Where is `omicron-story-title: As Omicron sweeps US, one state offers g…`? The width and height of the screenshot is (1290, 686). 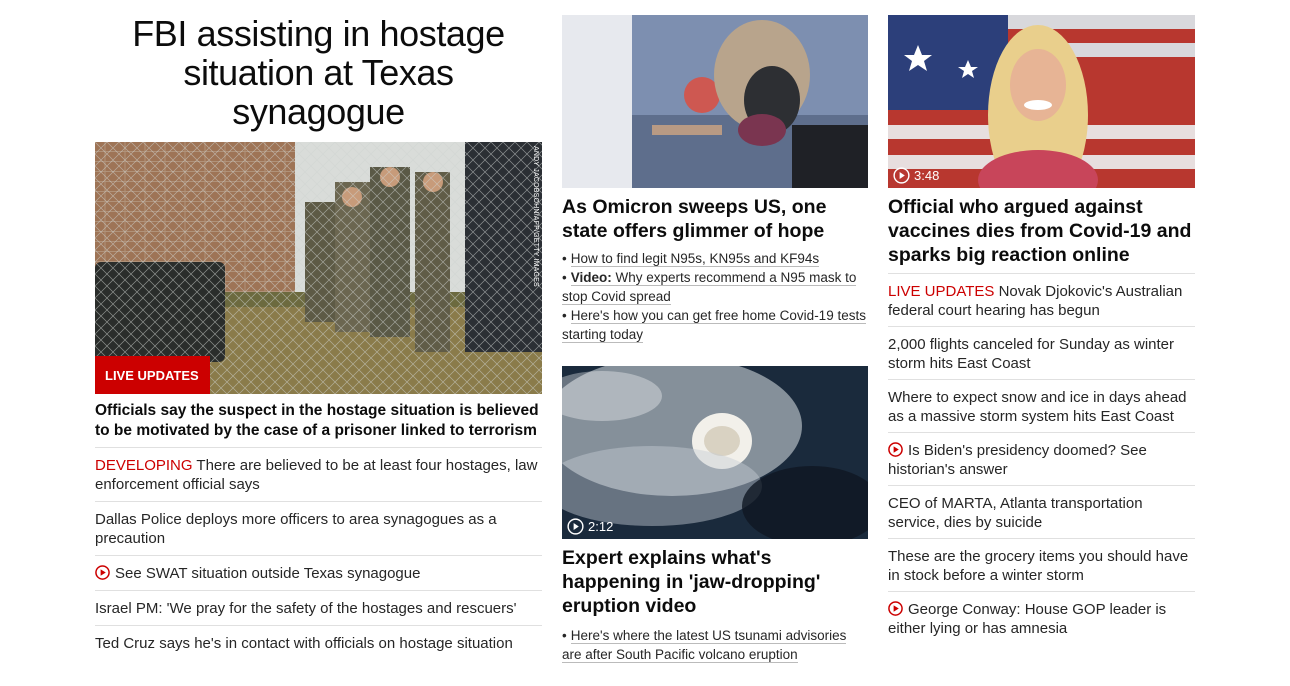
omicron-story-title: As Omicron sweeps US, one state offers g… is located at coordinates (715, 219).